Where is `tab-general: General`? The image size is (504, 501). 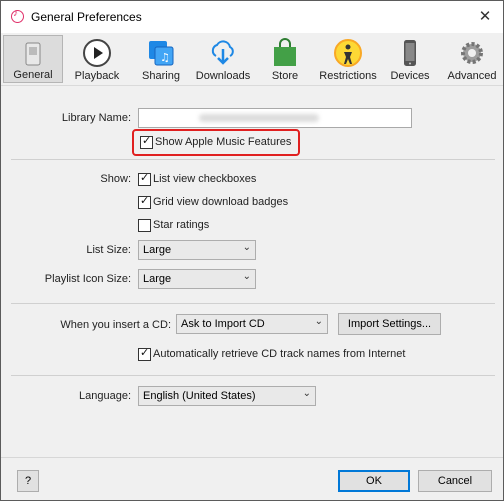
tab-general: General is located at coordinates (33, 59).